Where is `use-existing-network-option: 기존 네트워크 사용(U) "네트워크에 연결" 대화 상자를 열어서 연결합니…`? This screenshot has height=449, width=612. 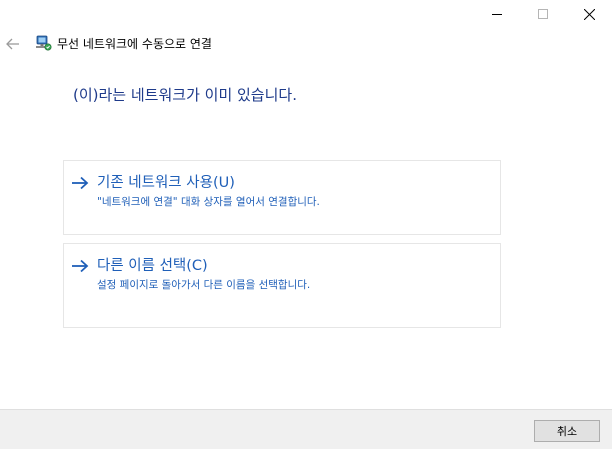 use-existing-network-option: 기존 네트워크 사용(U) "네트워크에 연결" 대화 상자를 열어서 연결합니… is located at coordinates (282, 197).